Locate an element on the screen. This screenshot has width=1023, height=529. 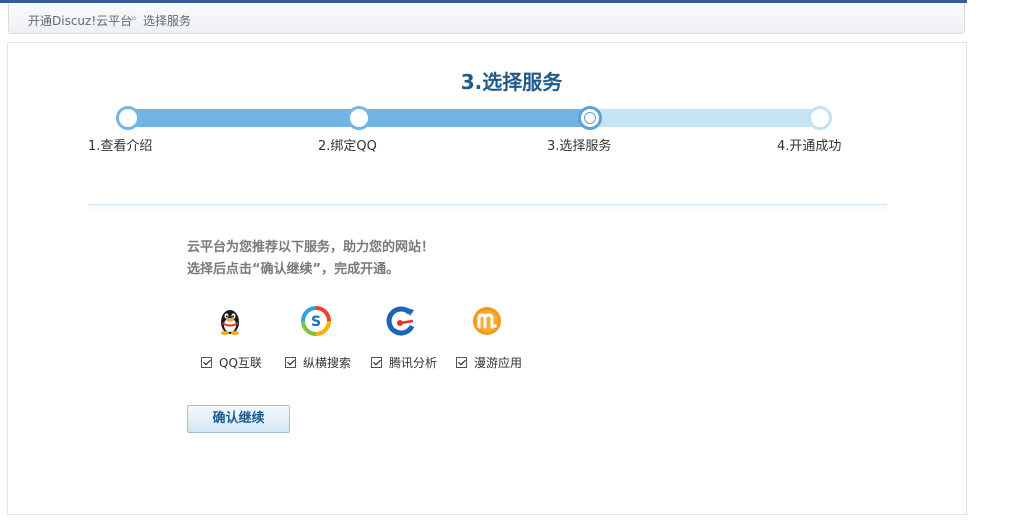
service-option-qq-connect: QQ互联 is located at coordinates (231, 362).